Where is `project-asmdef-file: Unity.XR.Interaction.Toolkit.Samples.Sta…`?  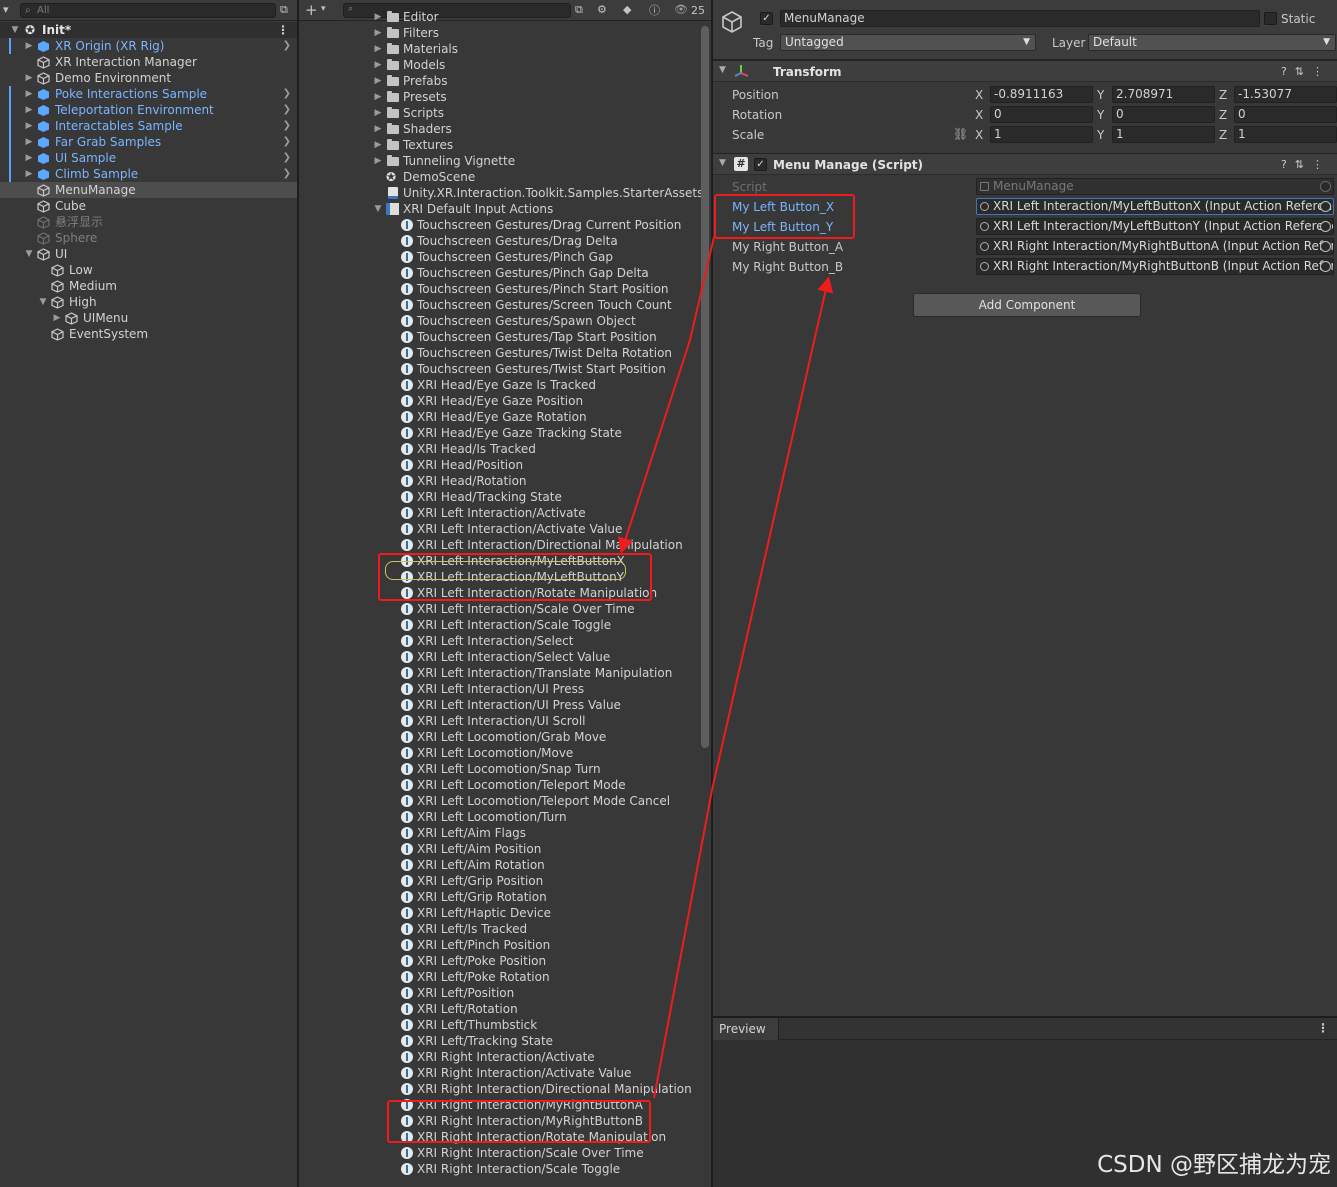 project-asmdef-file: Unity.XR.Interaction.Toolkit.Samples.Sta… is located at coordinates (501, 193).